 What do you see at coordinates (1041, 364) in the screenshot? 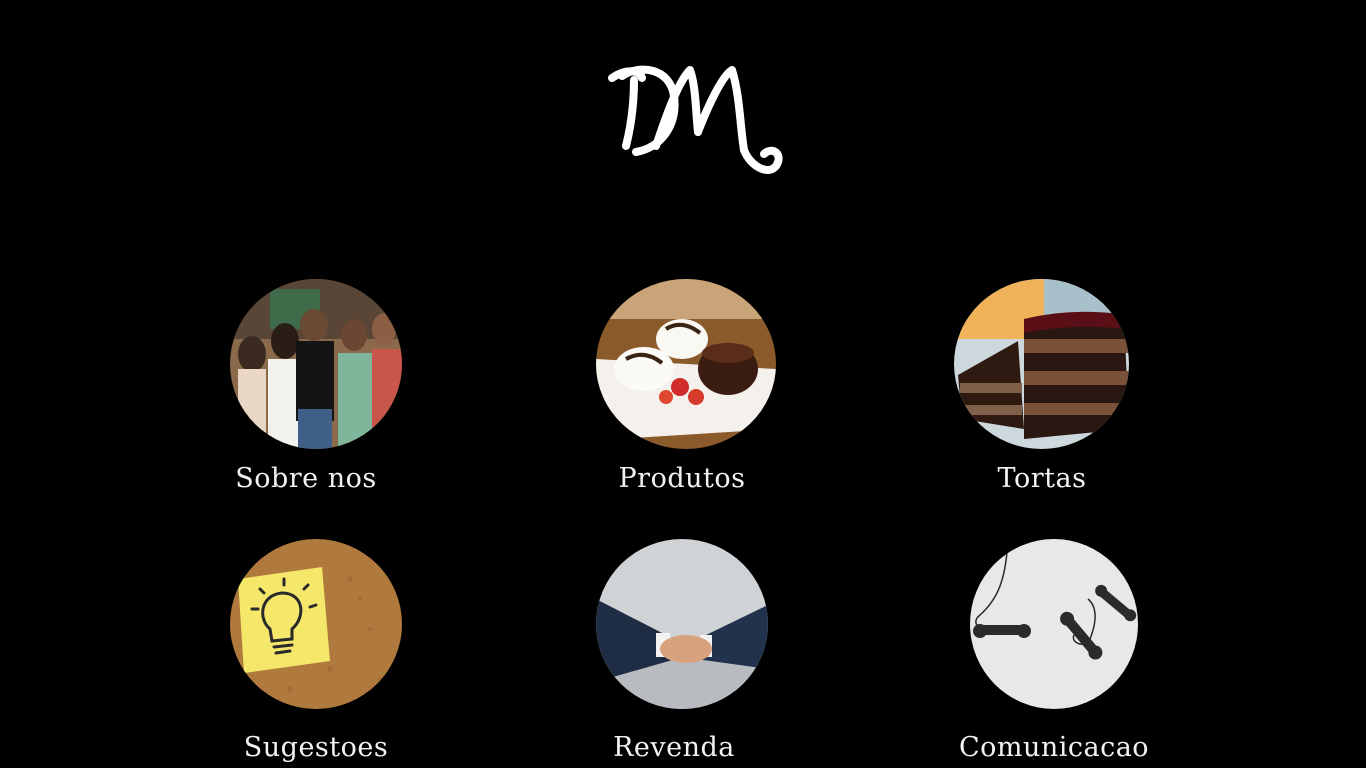
I see `chocolate-cake-photo-icon` at bounding box center [1041, 364].